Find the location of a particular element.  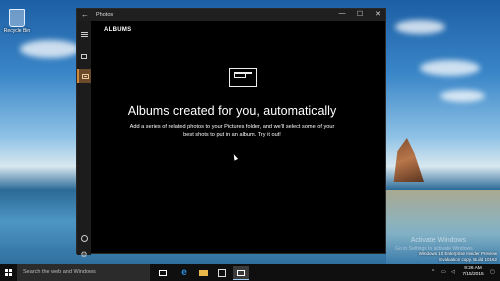

account-icon is located at coordinates (84, 238).